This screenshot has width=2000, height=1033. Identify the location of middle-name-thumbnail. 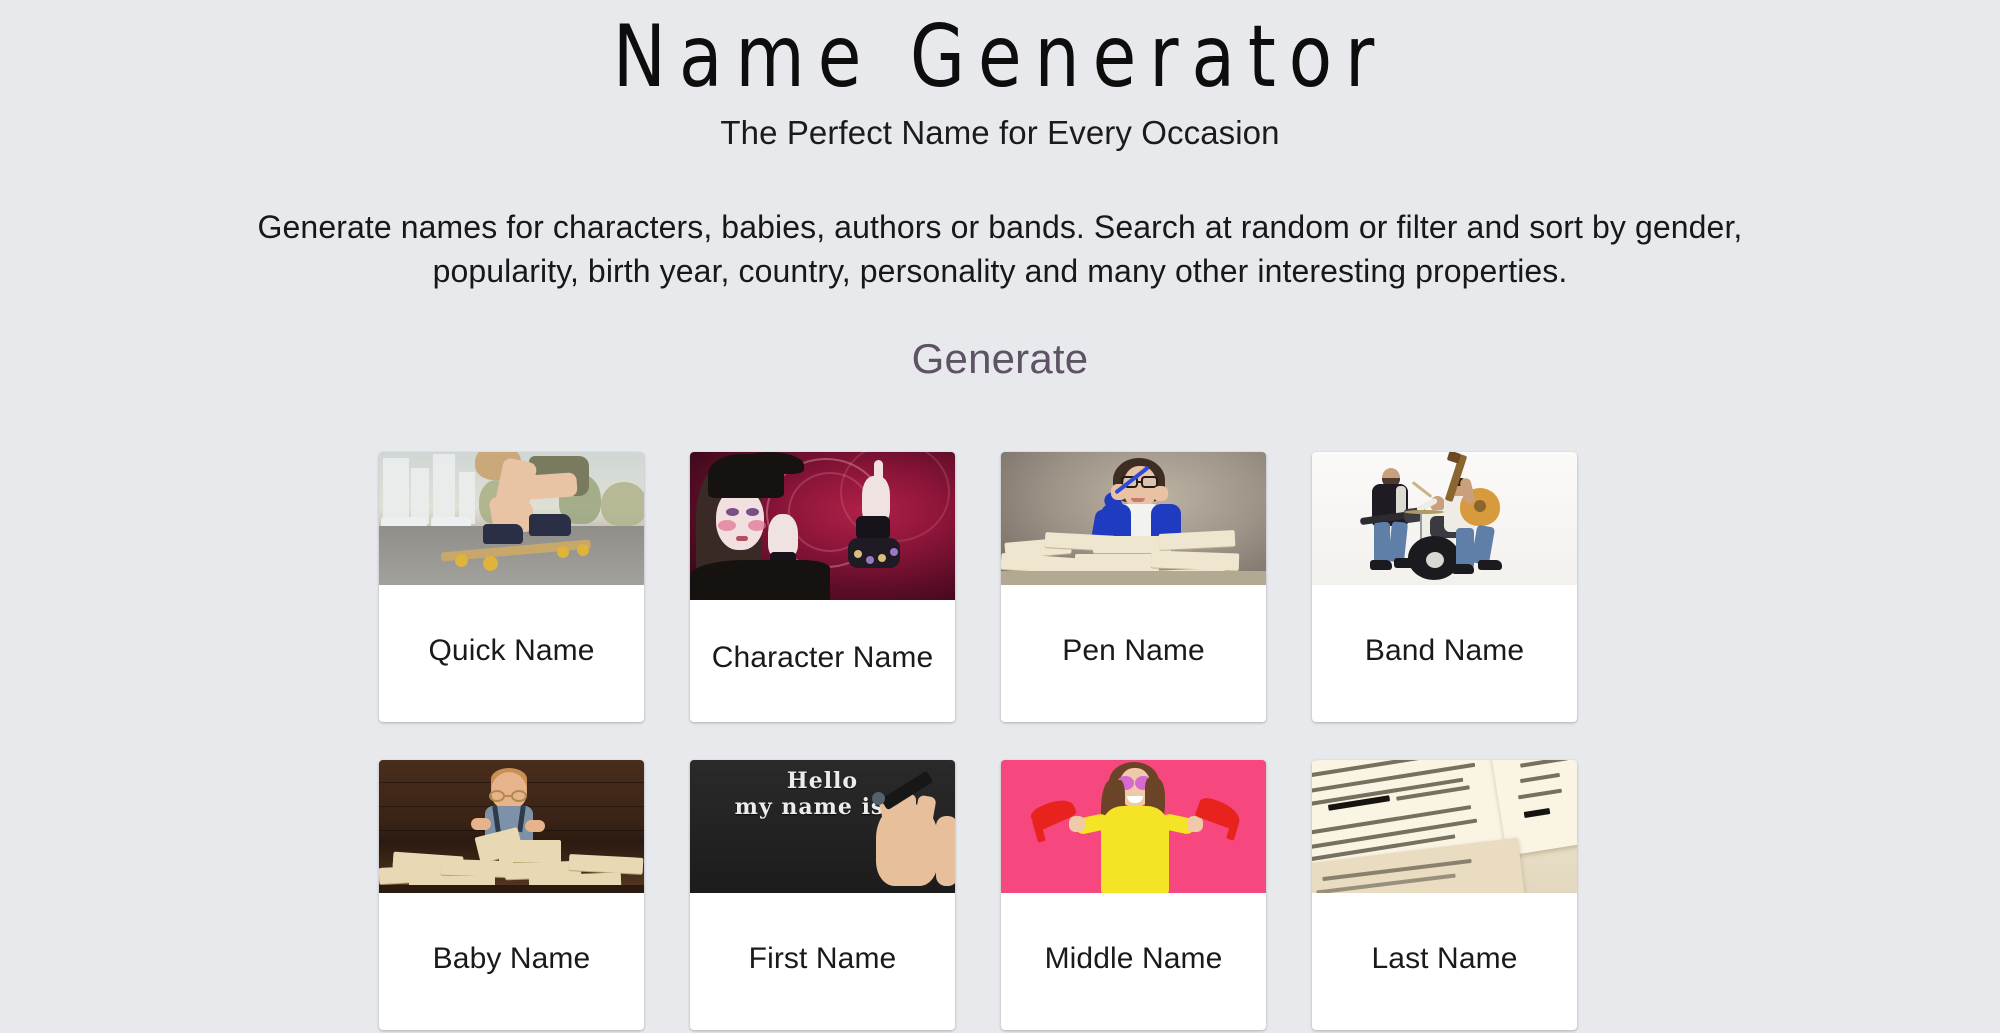
(1133, 826).